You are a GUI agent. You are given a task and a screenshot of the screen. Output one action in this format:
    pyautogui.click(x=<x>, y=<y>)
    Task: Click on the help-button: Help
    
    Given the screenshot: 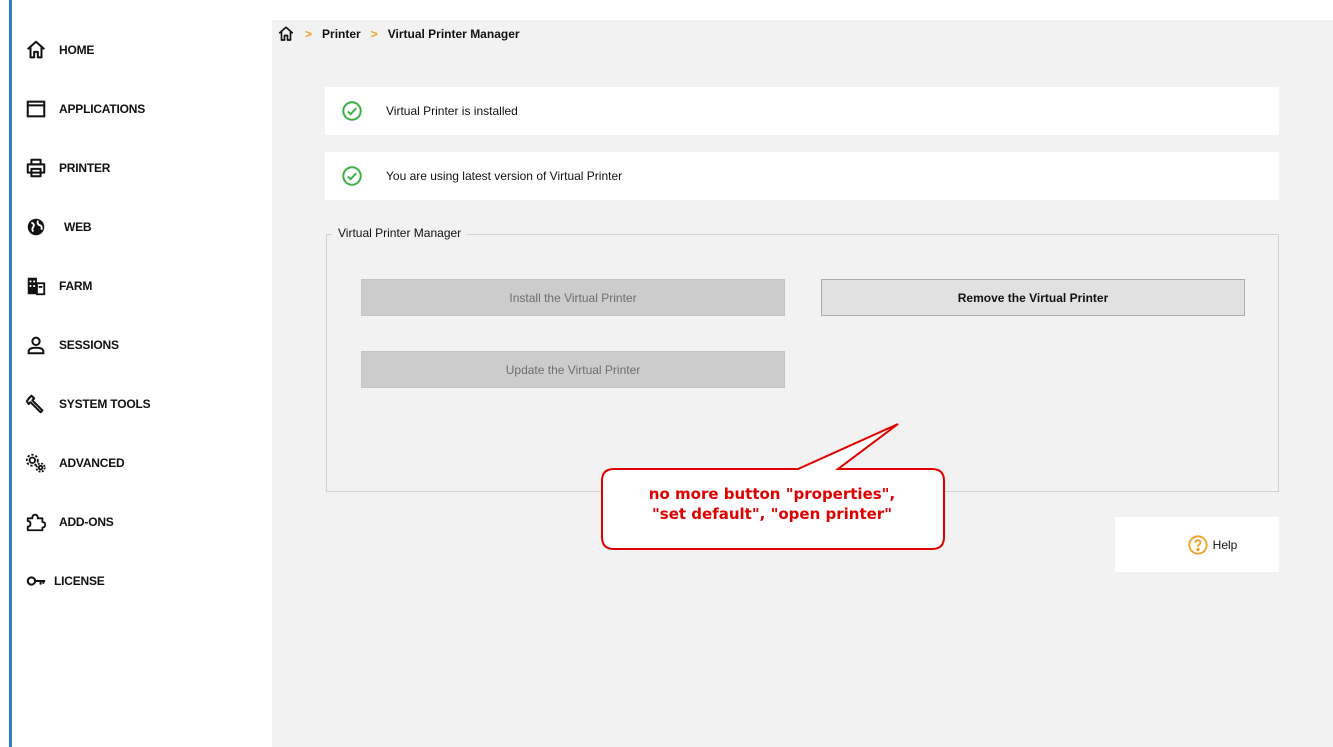 What is the action you would take?
    pyautogui.click(x=1197, y=544)
    